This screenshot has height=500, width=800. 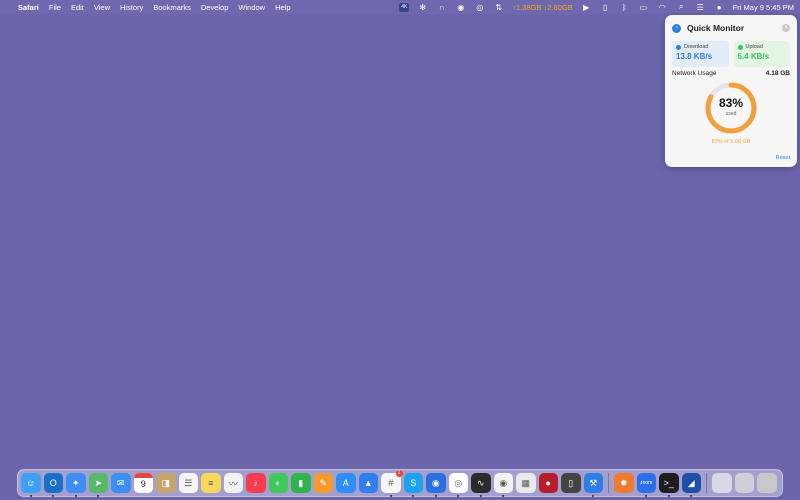 I want to click on reset-button: Reset, so click(x=783, y=158).